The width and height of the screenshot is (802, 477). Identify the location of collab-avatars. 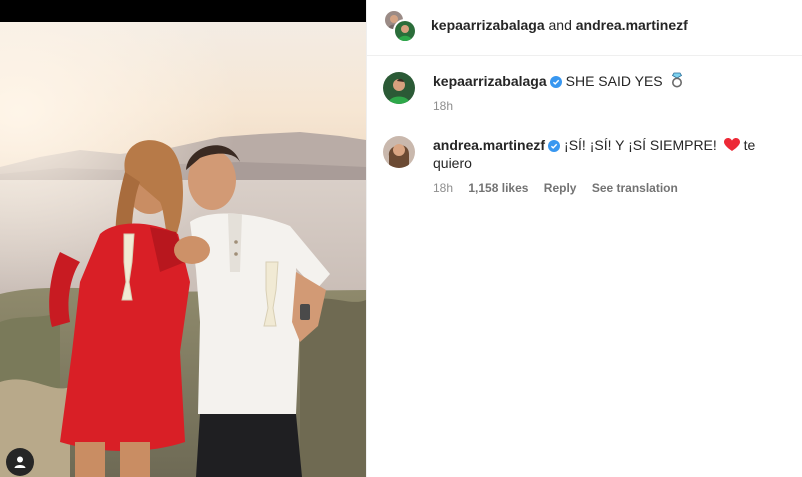
(400, 26).